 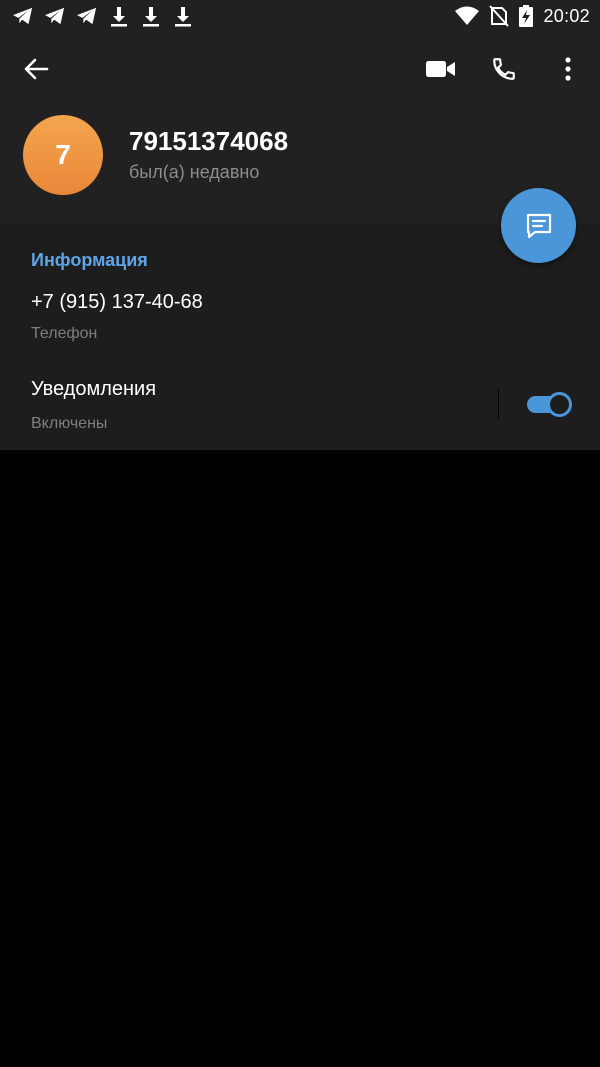 What do you see at coordinates (498, 404) in the screenshot?
I see `row-divider` at bounding box center [498, 404].